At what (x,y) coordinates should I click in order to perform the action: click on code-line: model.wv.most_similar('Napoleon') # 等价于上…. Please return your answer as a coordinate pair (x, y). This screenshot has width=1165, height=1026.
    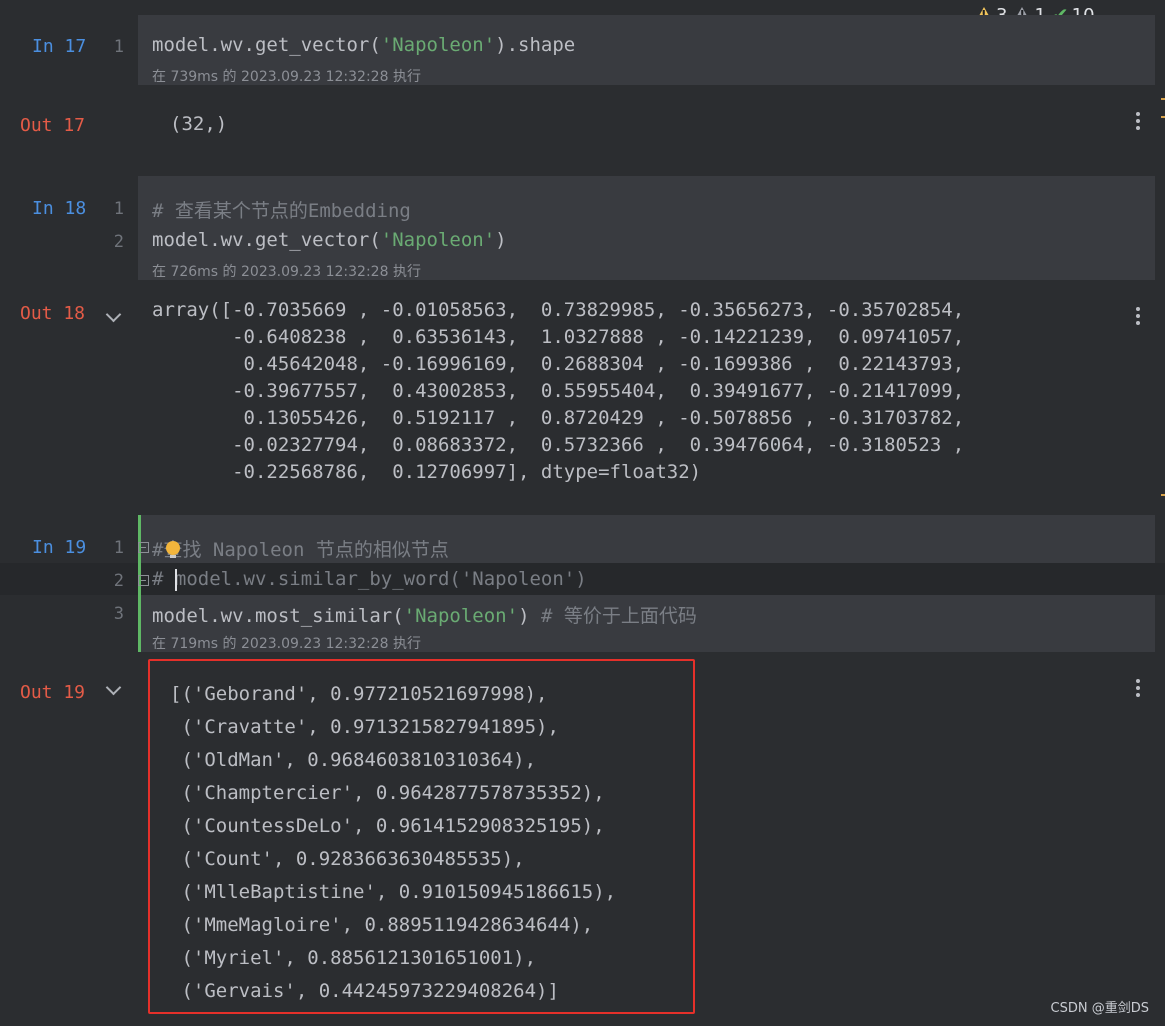
    Looking at the image, I should click on (424, 614).